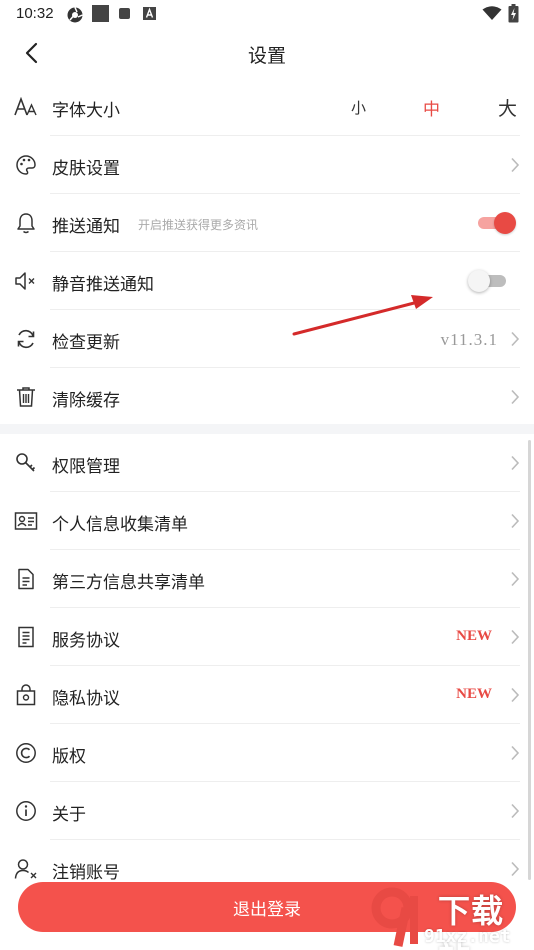 Image resolution: width=534 pixels, height=950 pixels. I want to click on font-size-label: 字体大小, so click(86, 111).